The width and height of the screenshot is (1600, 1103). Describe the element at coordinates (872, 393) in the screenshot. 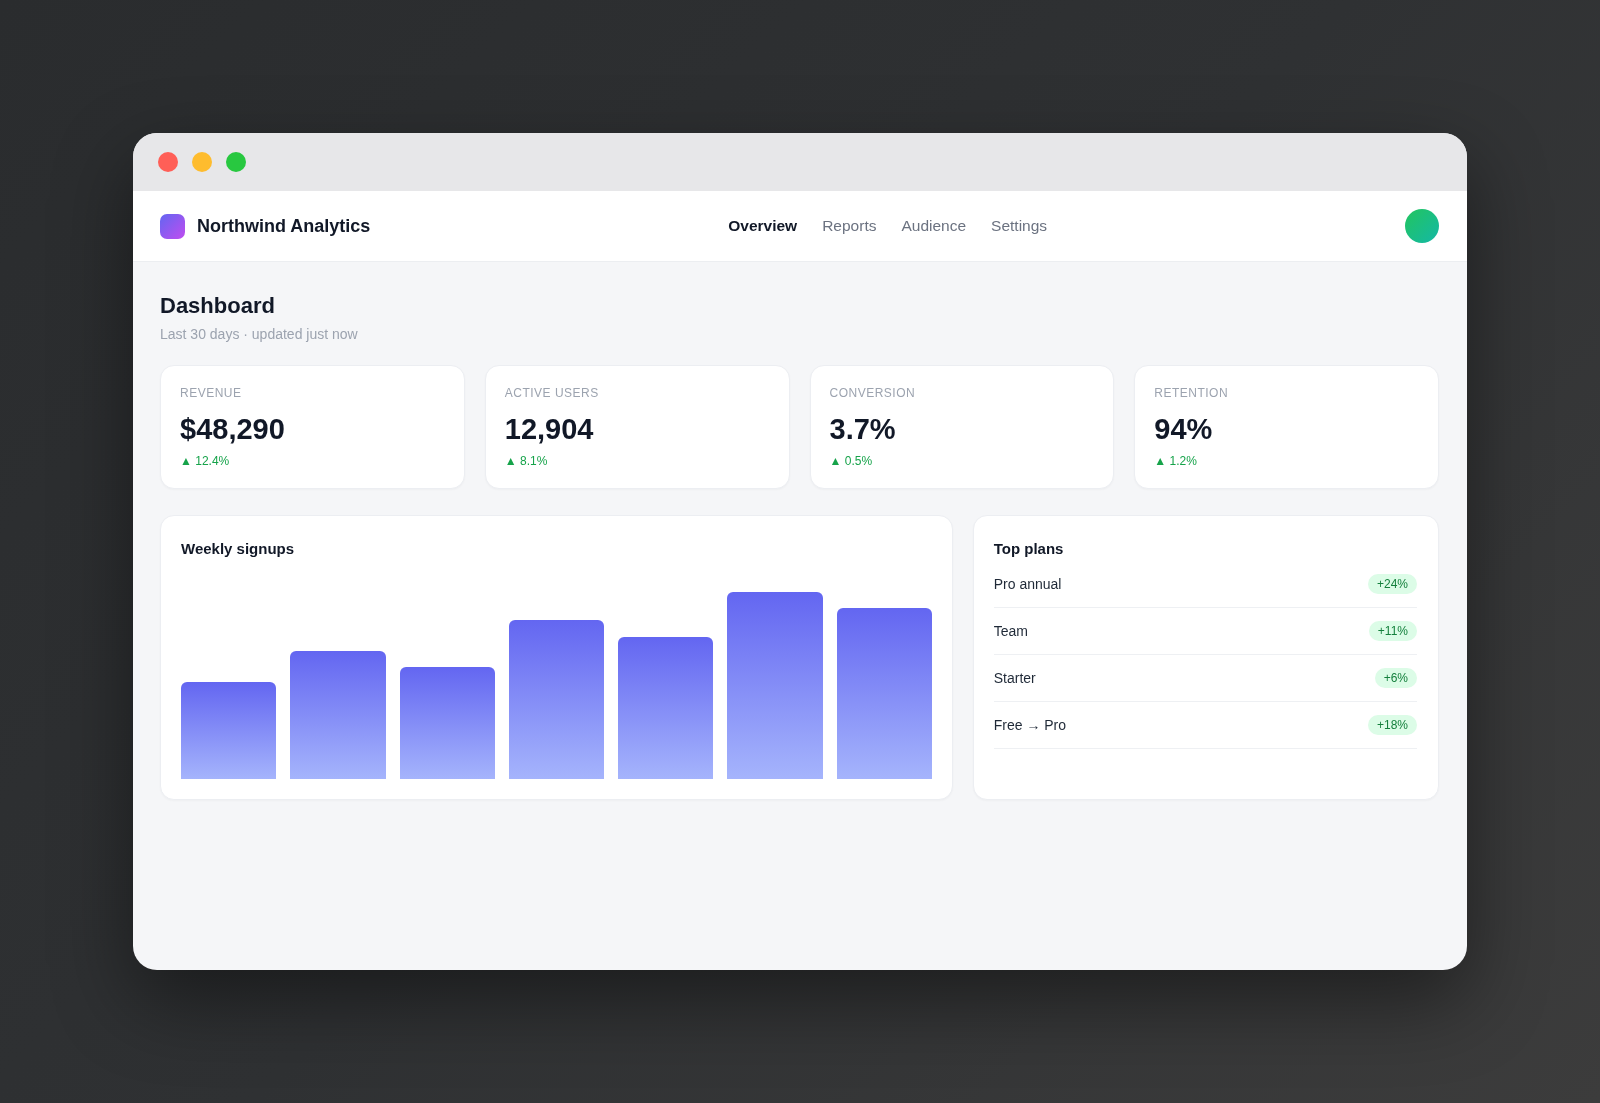

I see `stat-label: CONVERSION` at that location.